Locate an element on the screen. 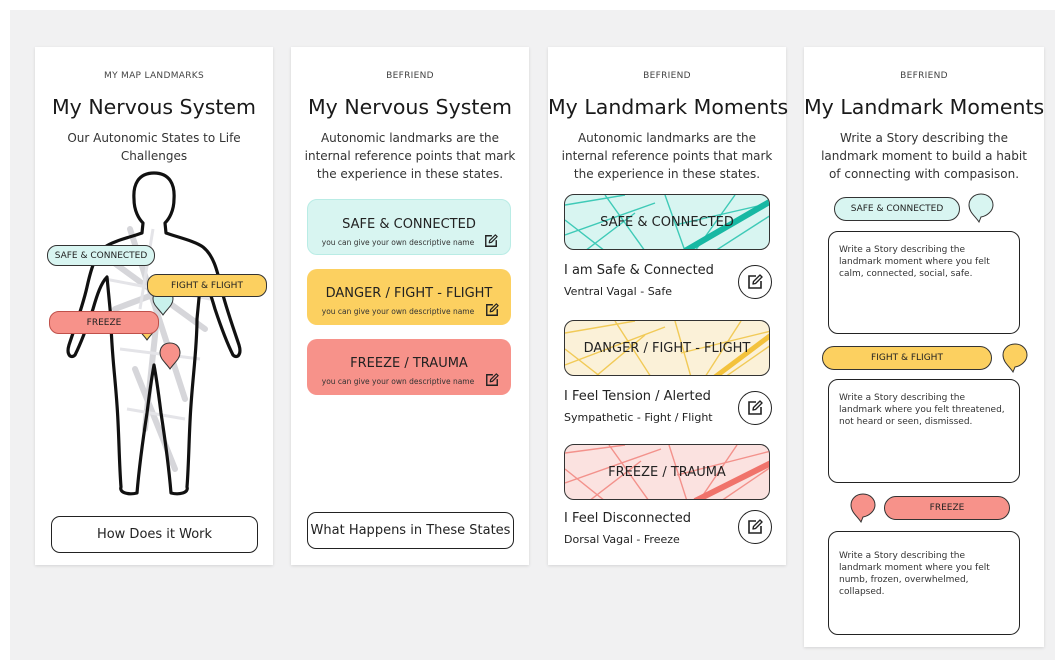  landmark-title: I am Safe & Connected is located at coordinates (639, 270).